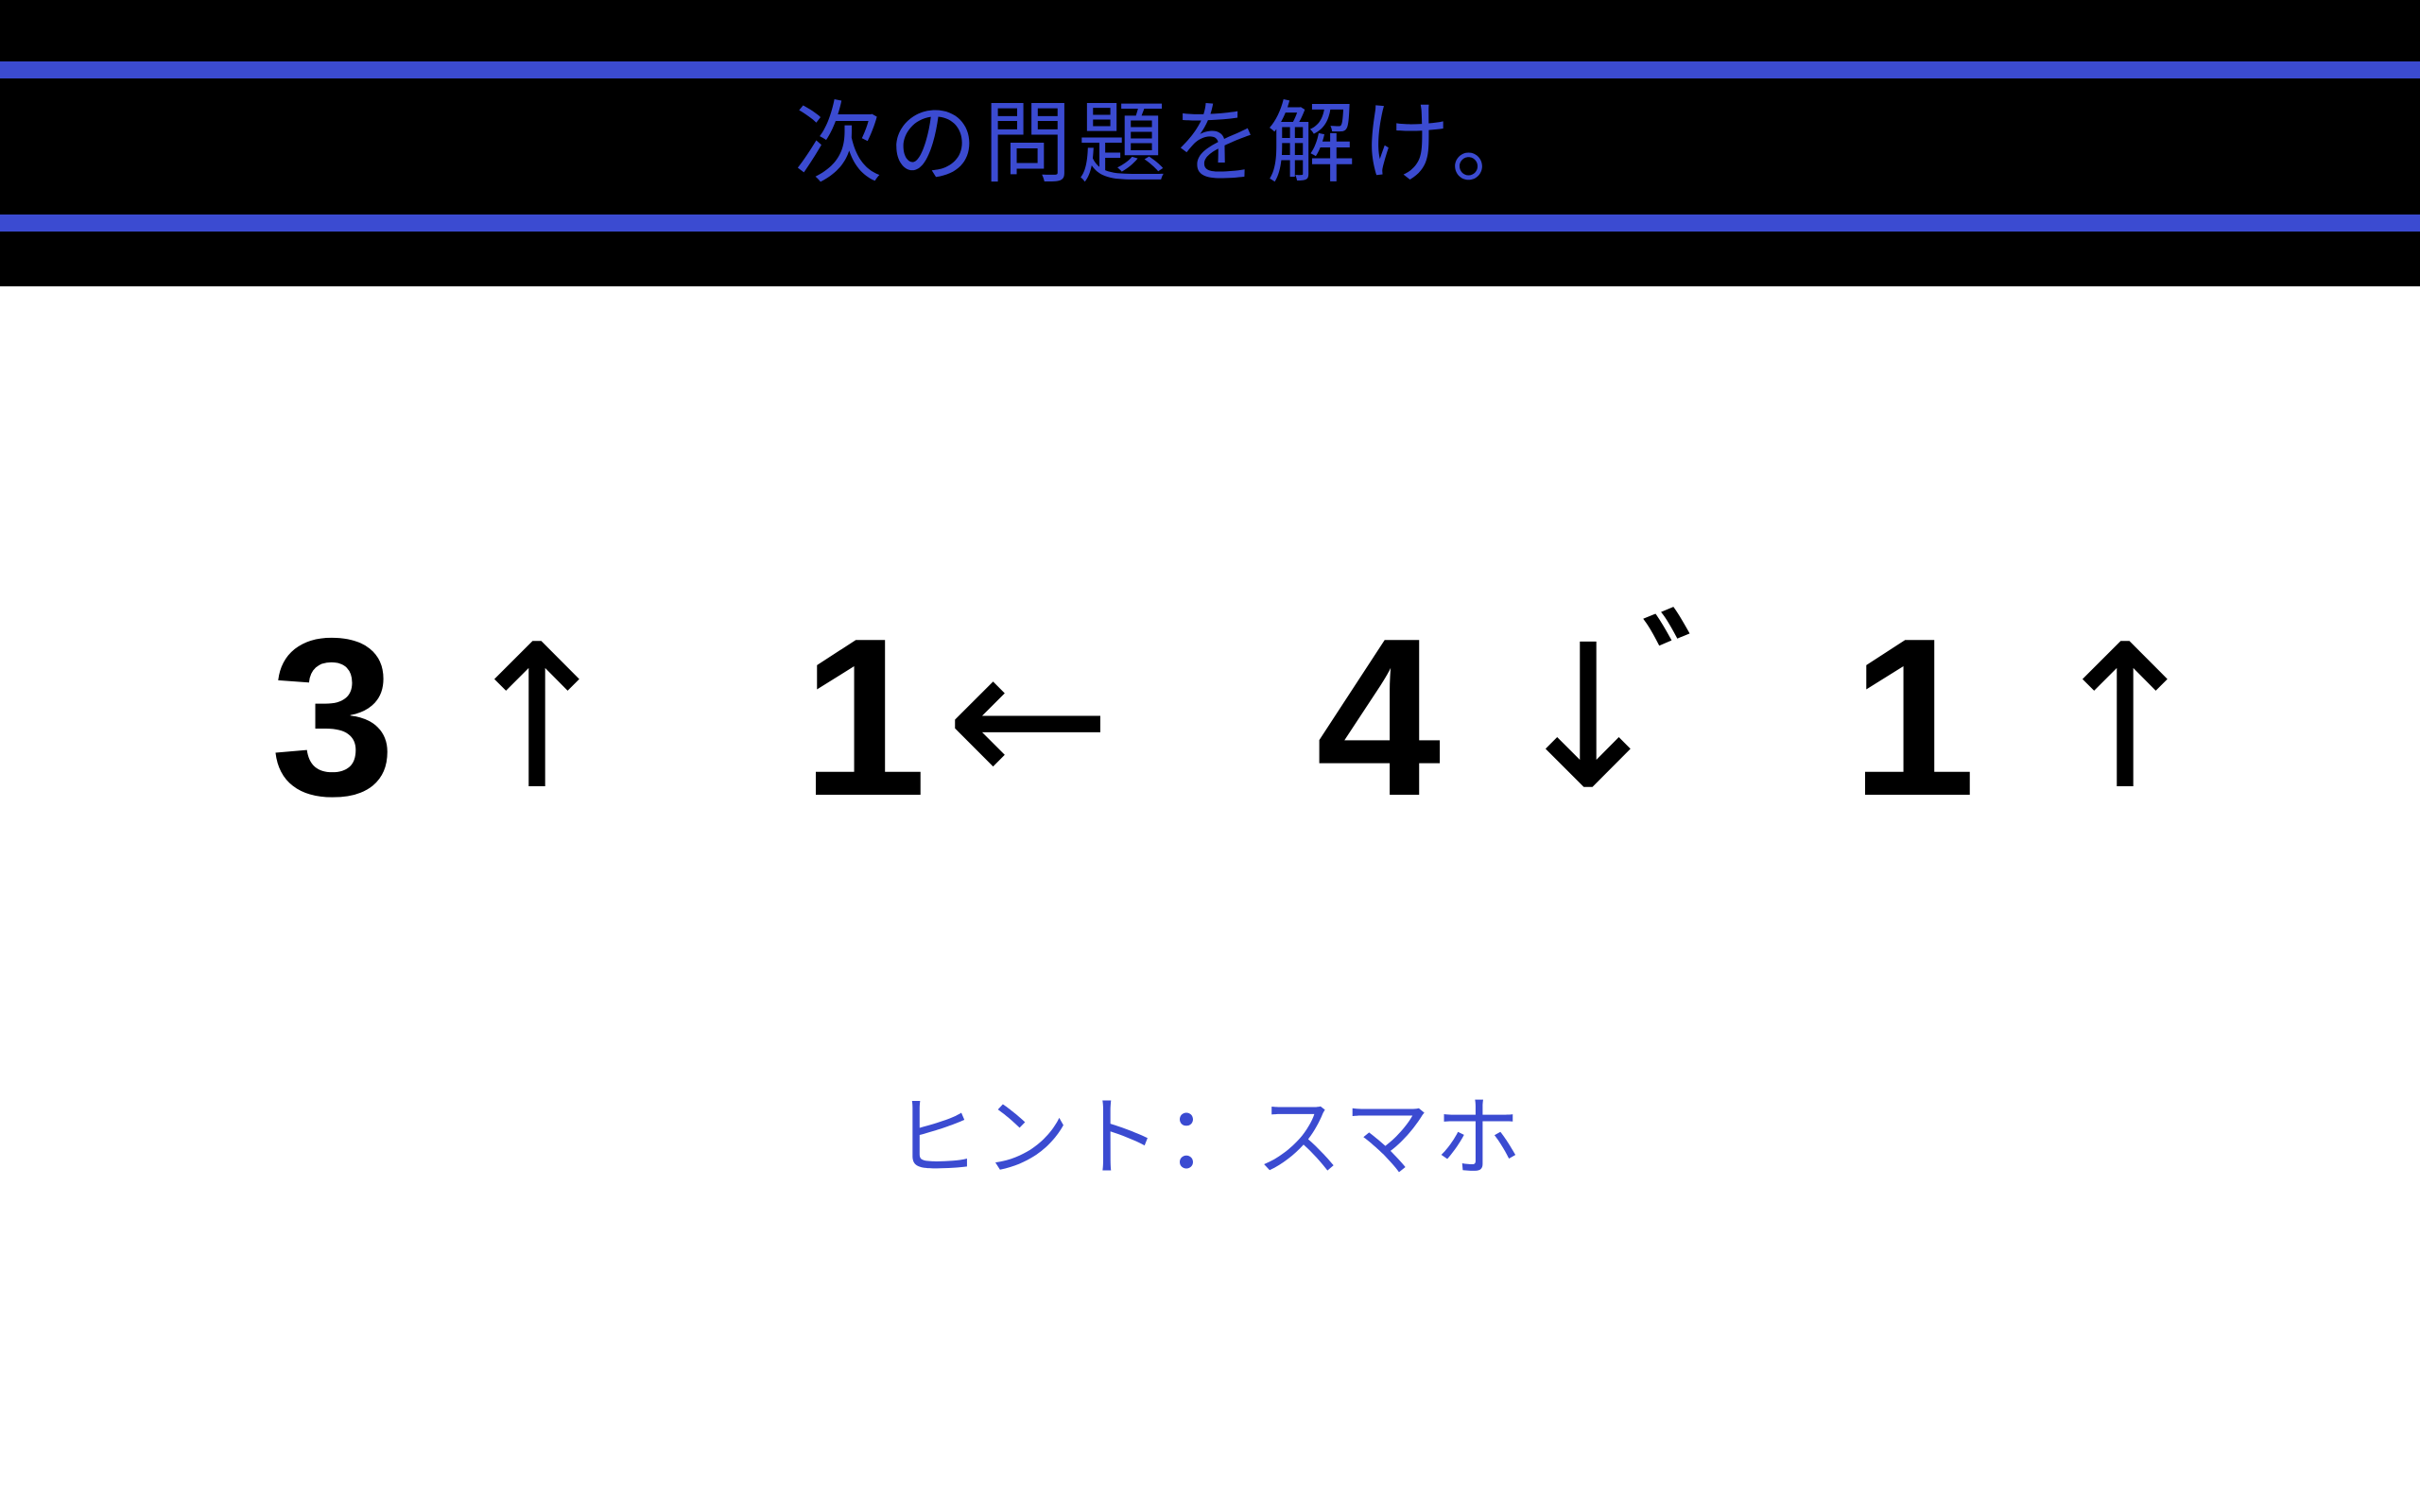 The width and height of the screenshot is (2420, 1512). What do you see at coordinates (1716, 680) in the screenshot?
I see `dakuten-mark: ゛` at bounding box center [1716, 680].